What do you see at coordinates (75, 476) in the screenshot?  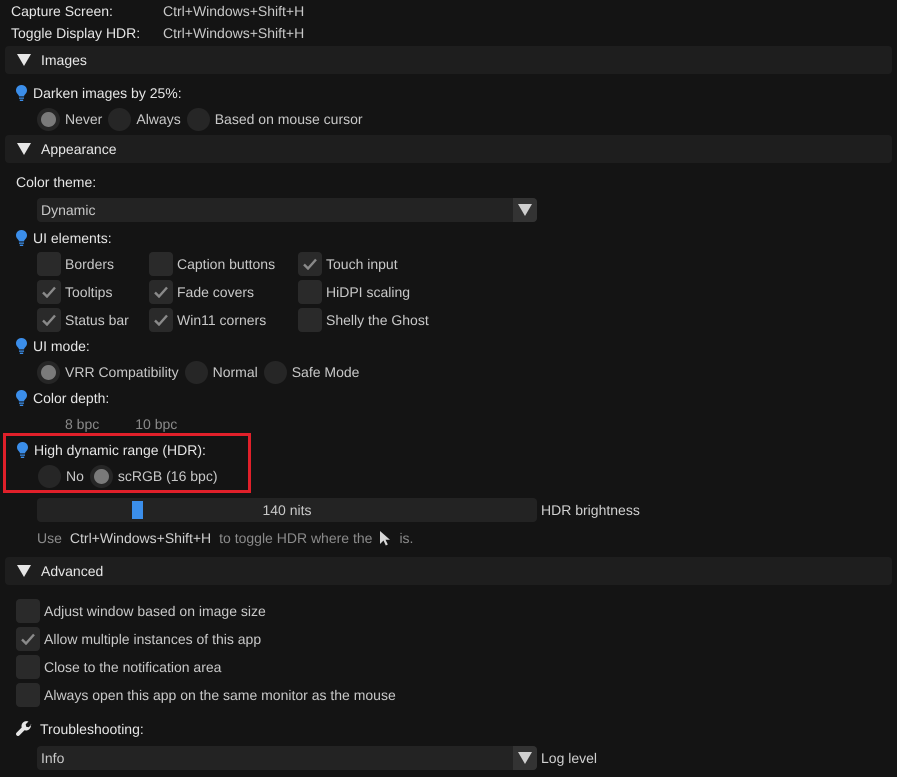 I see `option-label: No` at bounding box center [75, 476].